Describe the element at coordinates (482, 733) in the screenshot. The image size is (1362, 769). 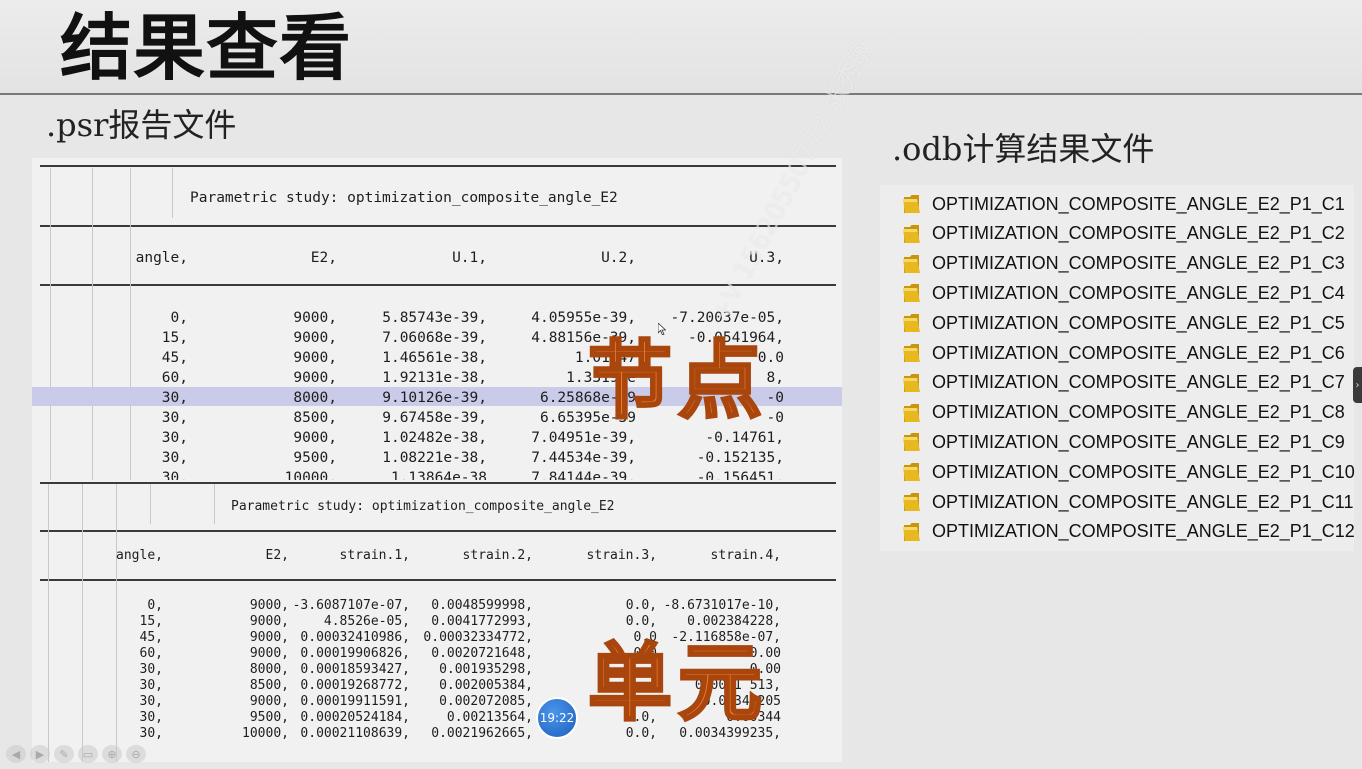
I see `table-cell: 0.0021962665,` at that location.